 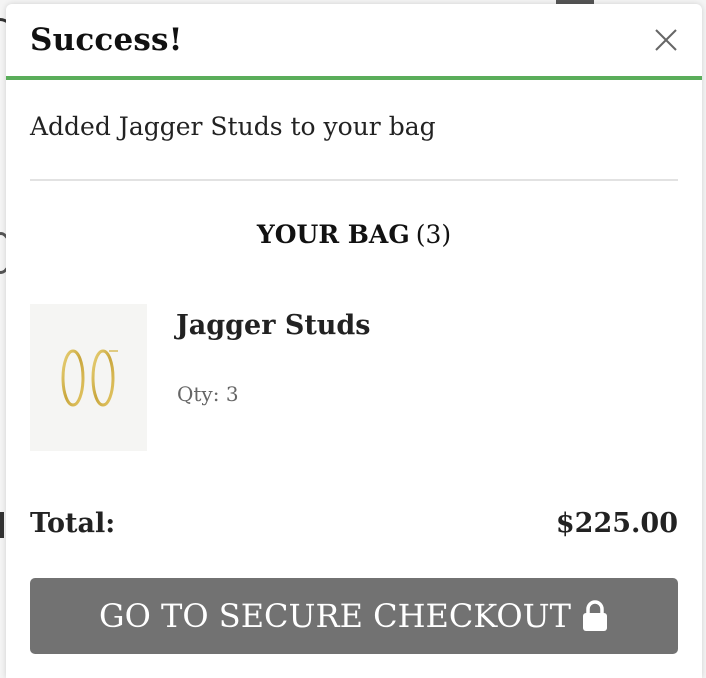 I want to click on total-value: $225.00, so click(x=616, y=523).